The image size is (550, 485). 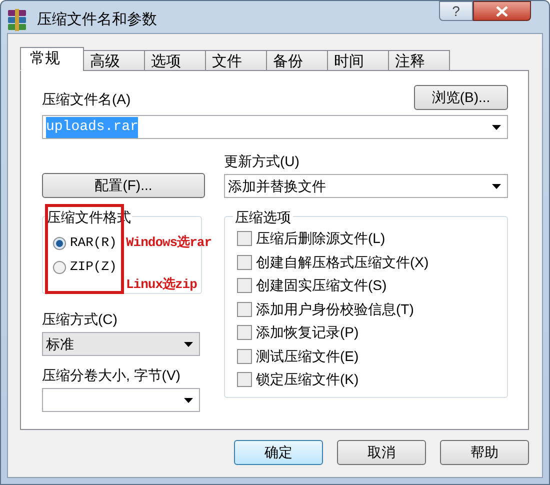 What do you see at coordinates (307, 332) in the screenshot?
I see `checkbox-label: 添加恢复记录(P)` at bounding box center [307, 332].